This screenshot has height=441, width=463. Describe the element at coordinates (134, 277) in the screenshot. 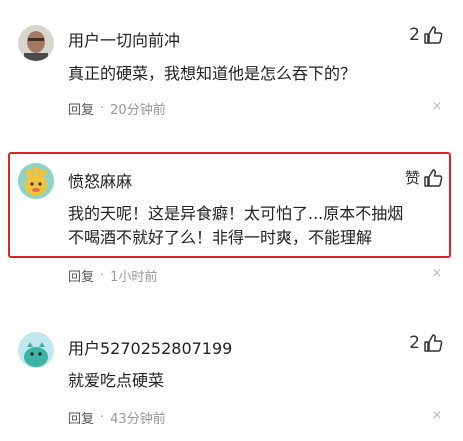

I see `timestamp: 1小时前` at that location.